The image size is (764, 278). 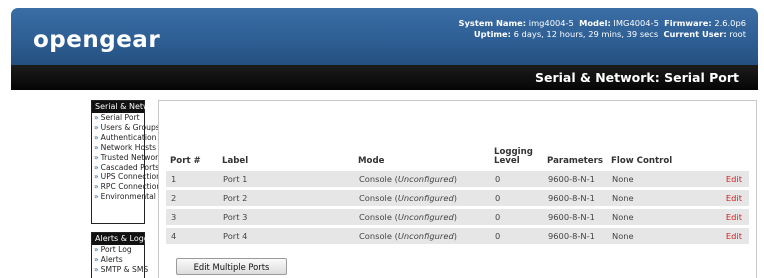 I want to click on column-header-flow-control: Flow Control, so click(x=642, y=161).